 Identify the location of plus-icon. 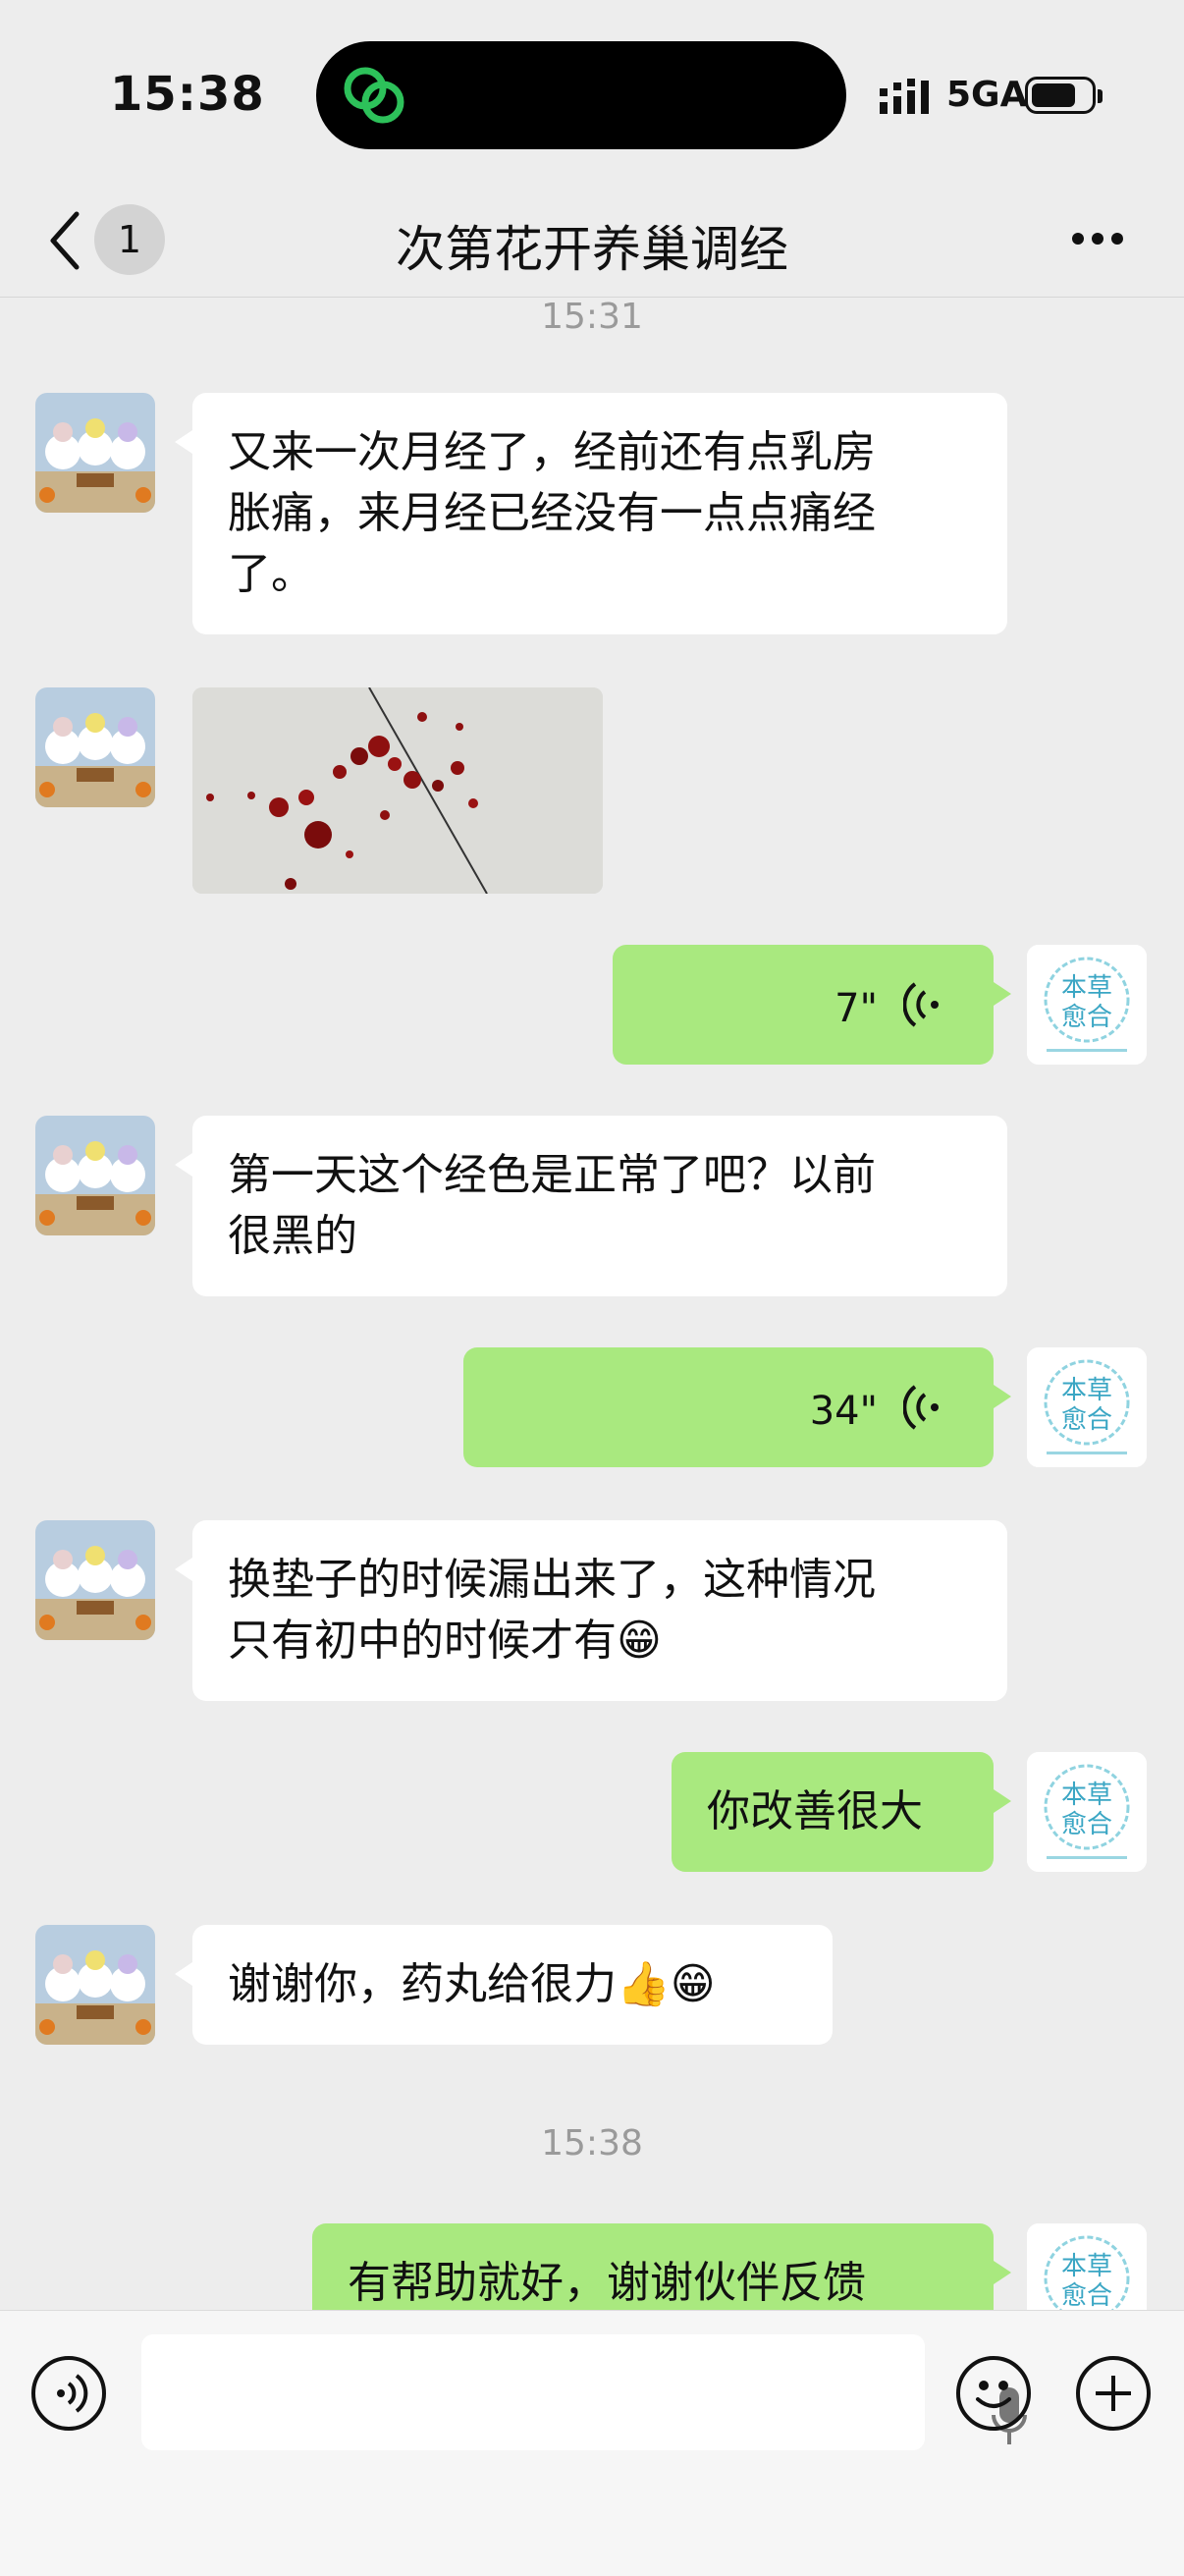
(1113, 2393).